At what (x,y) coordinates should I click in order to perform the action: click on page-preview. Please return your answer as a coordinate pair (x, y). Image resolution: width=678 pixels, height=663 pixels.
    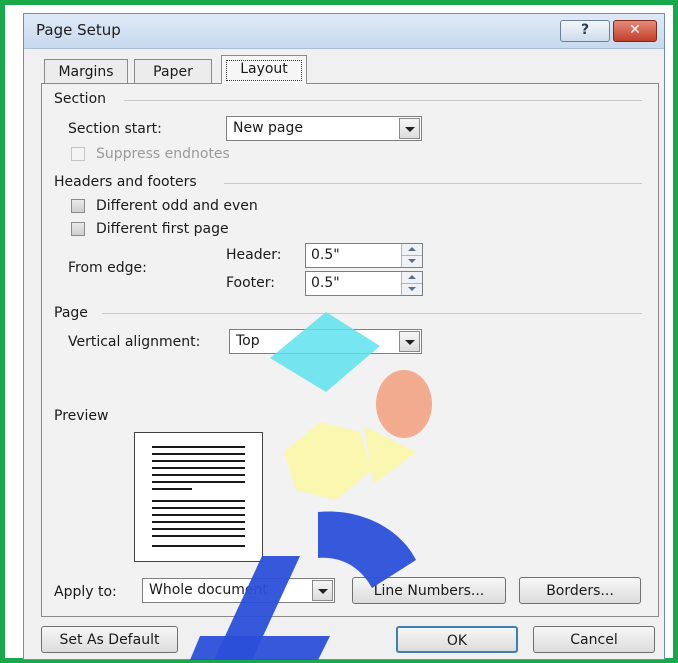
    Looking at the image, I should click on (198, 497).